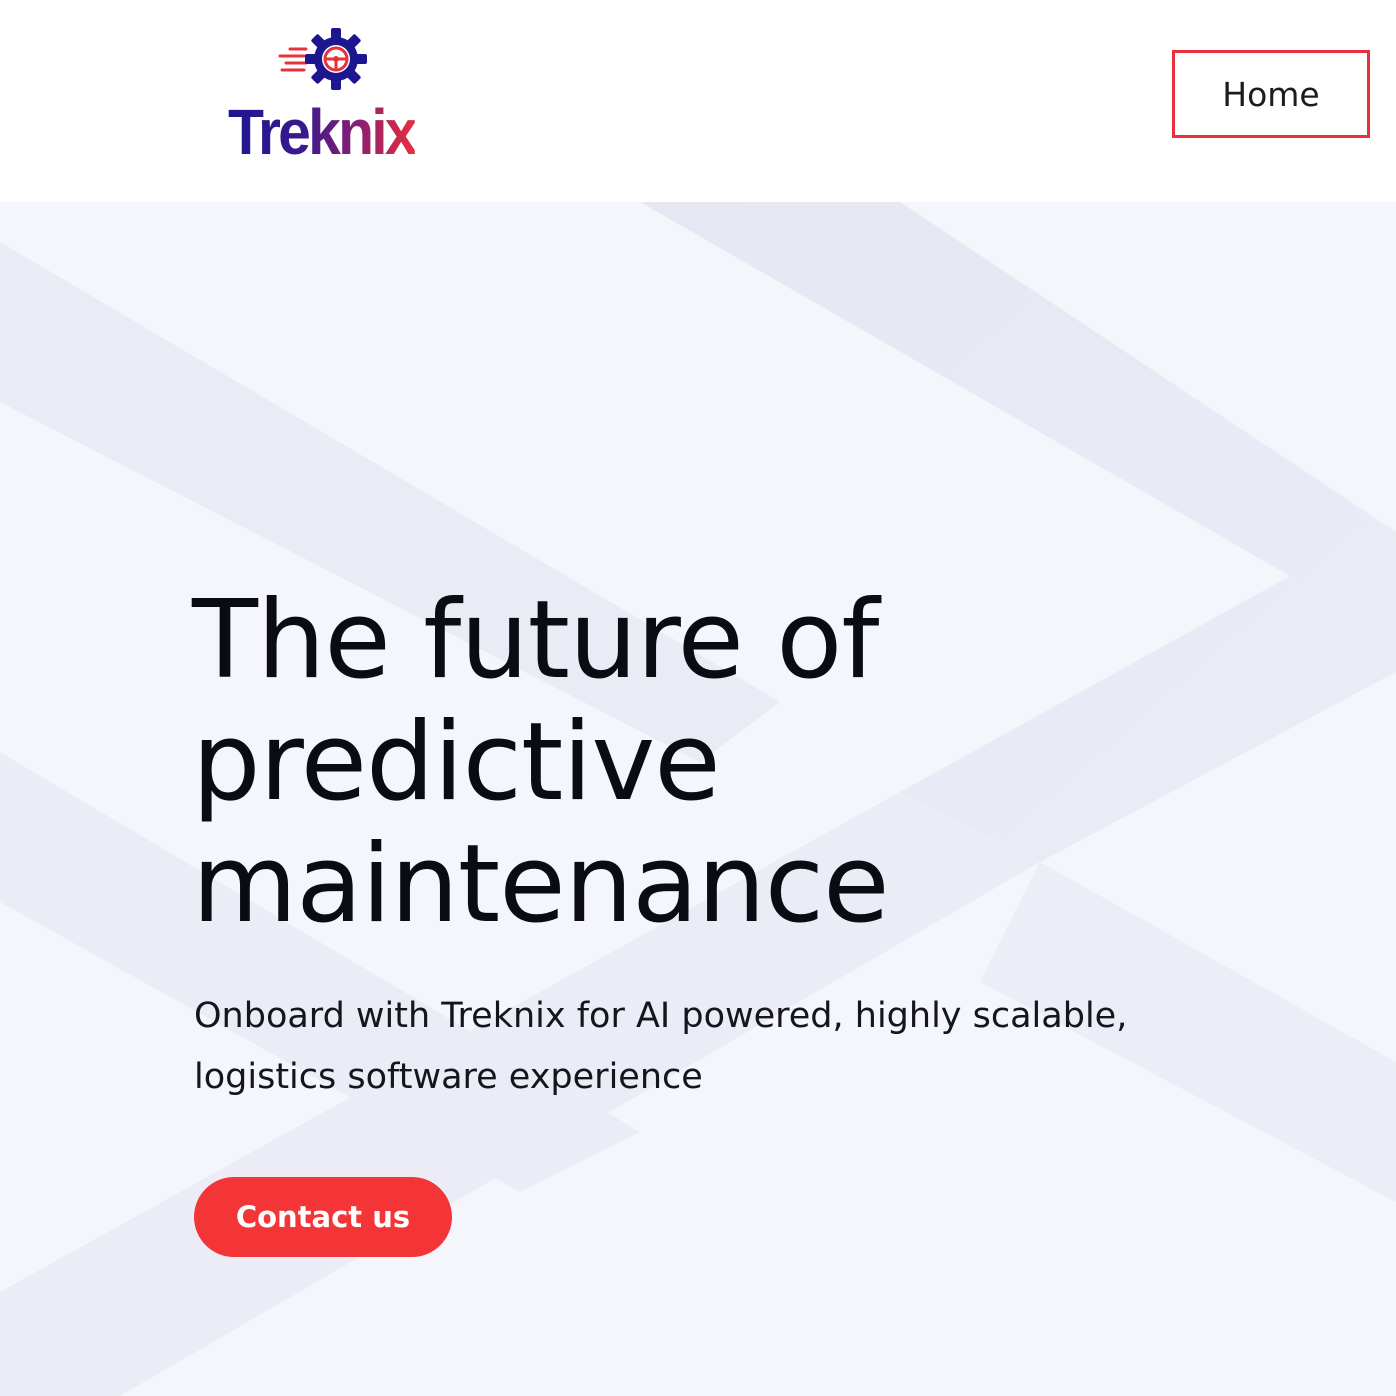 Image resolution: width=1396 pixels, height=1396 pixels. What do you see at coordinates (698, 101) in the screenshot?
I see `site-header: Treknix Home` at bounding box center [698, 101].